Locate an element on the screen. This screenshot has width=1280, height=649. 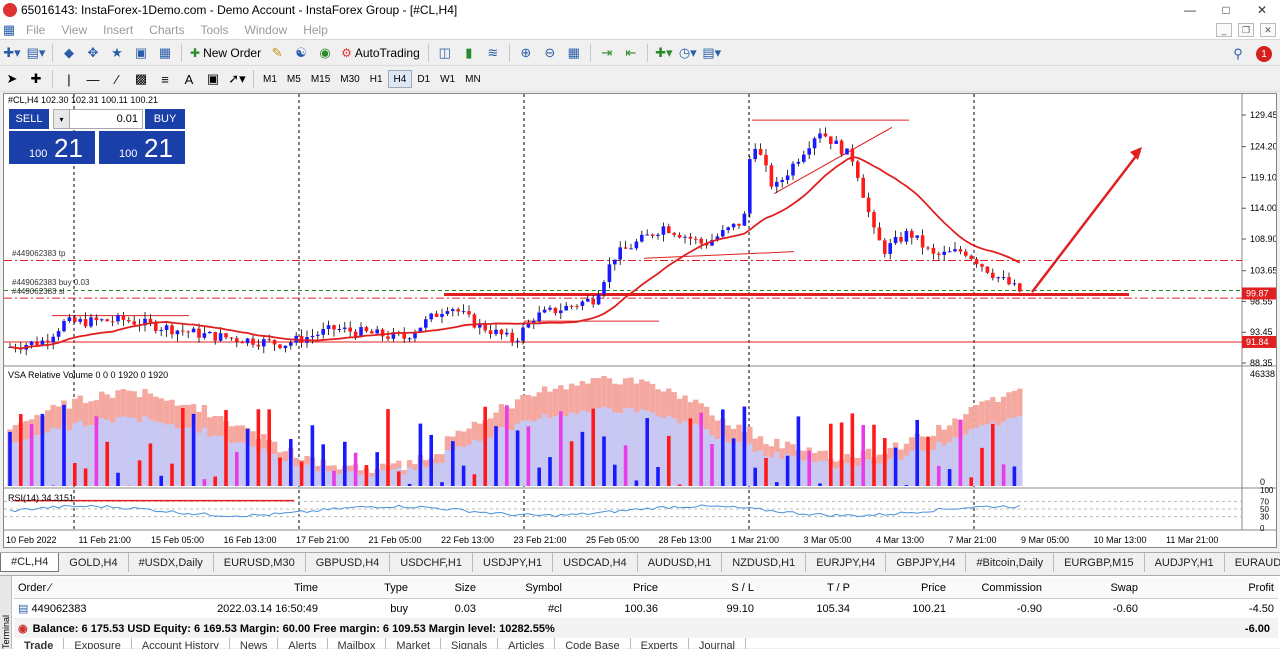
timeframe-w1: W1 is located at coordinates (447, 79).